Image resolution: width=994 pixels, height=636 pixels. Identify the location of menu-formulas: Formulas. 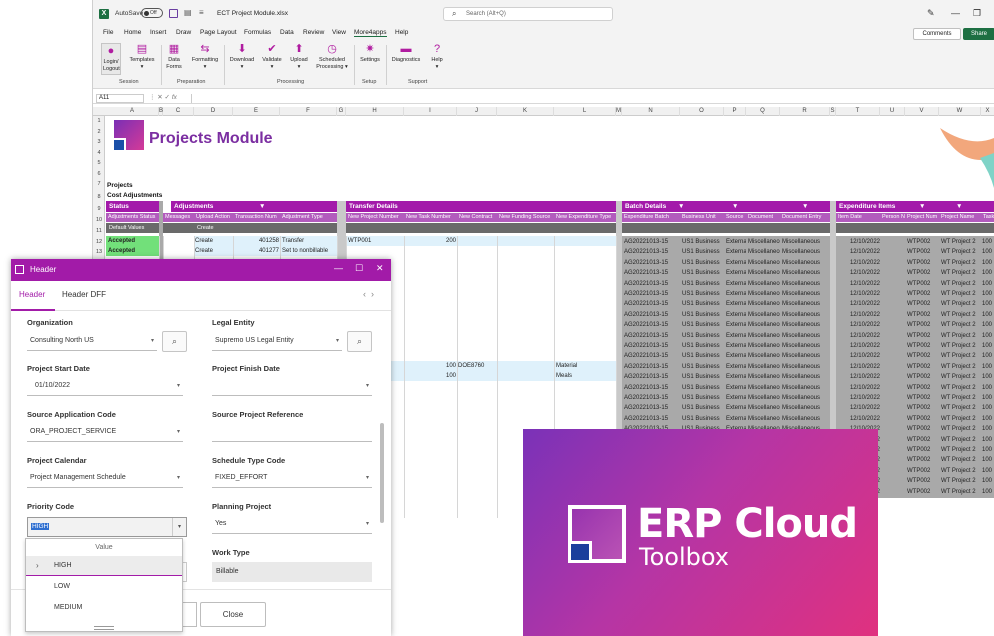
(257, 32).